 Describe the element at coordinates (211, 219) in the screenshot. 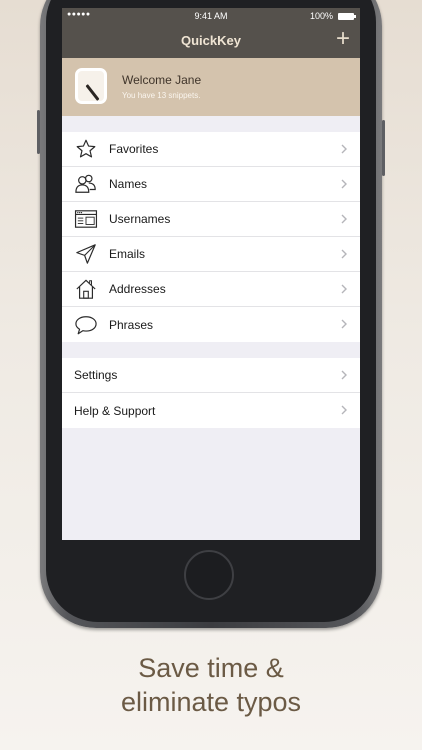

I see `category-row-usernames: Usernames` at that location.